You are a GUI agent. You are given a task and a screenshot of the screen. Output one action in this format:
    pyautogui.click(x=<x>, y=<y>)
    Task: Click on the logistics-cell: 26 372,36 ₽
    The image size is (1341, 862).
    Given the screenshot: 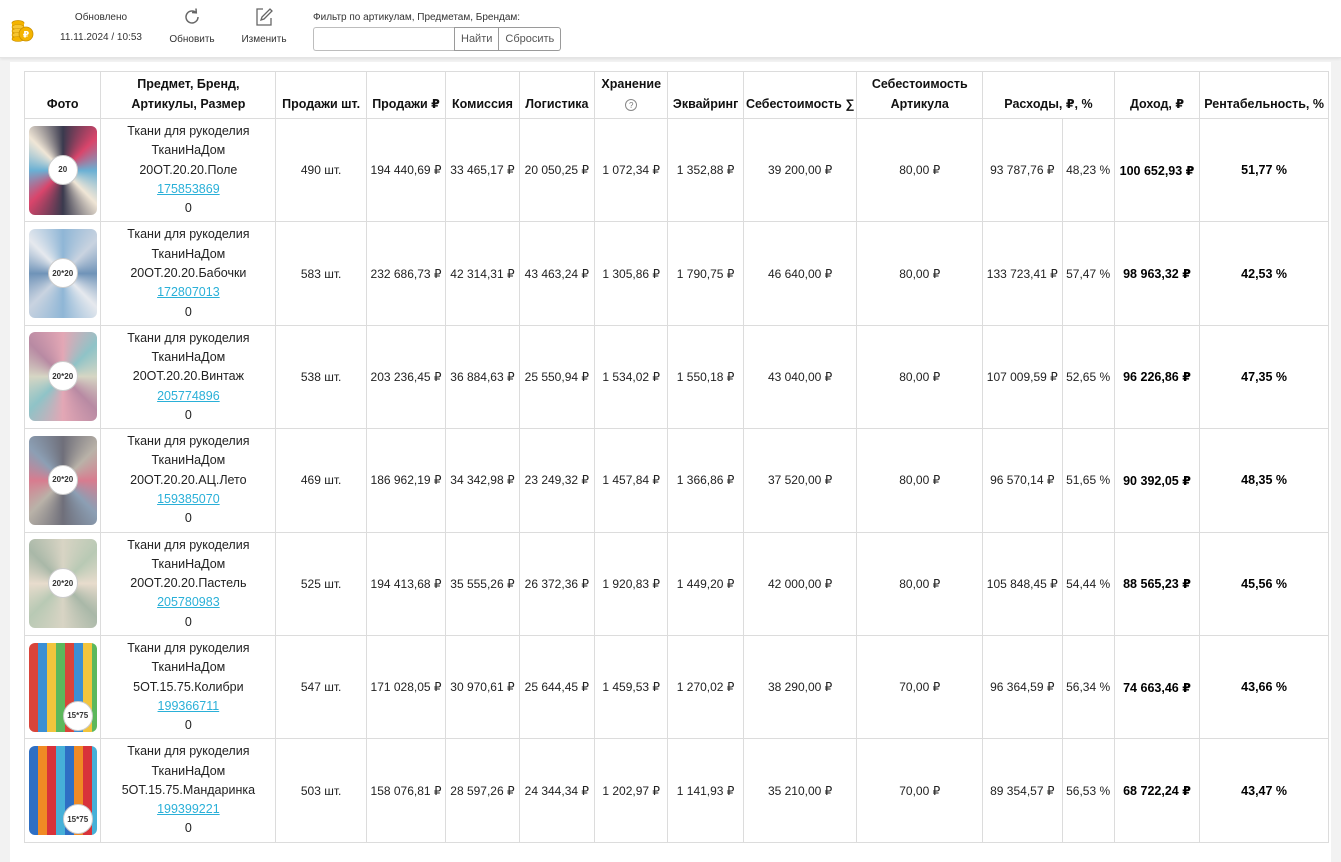 What is the action you would take?
    pyautogui.click(x=557, y=583)
    